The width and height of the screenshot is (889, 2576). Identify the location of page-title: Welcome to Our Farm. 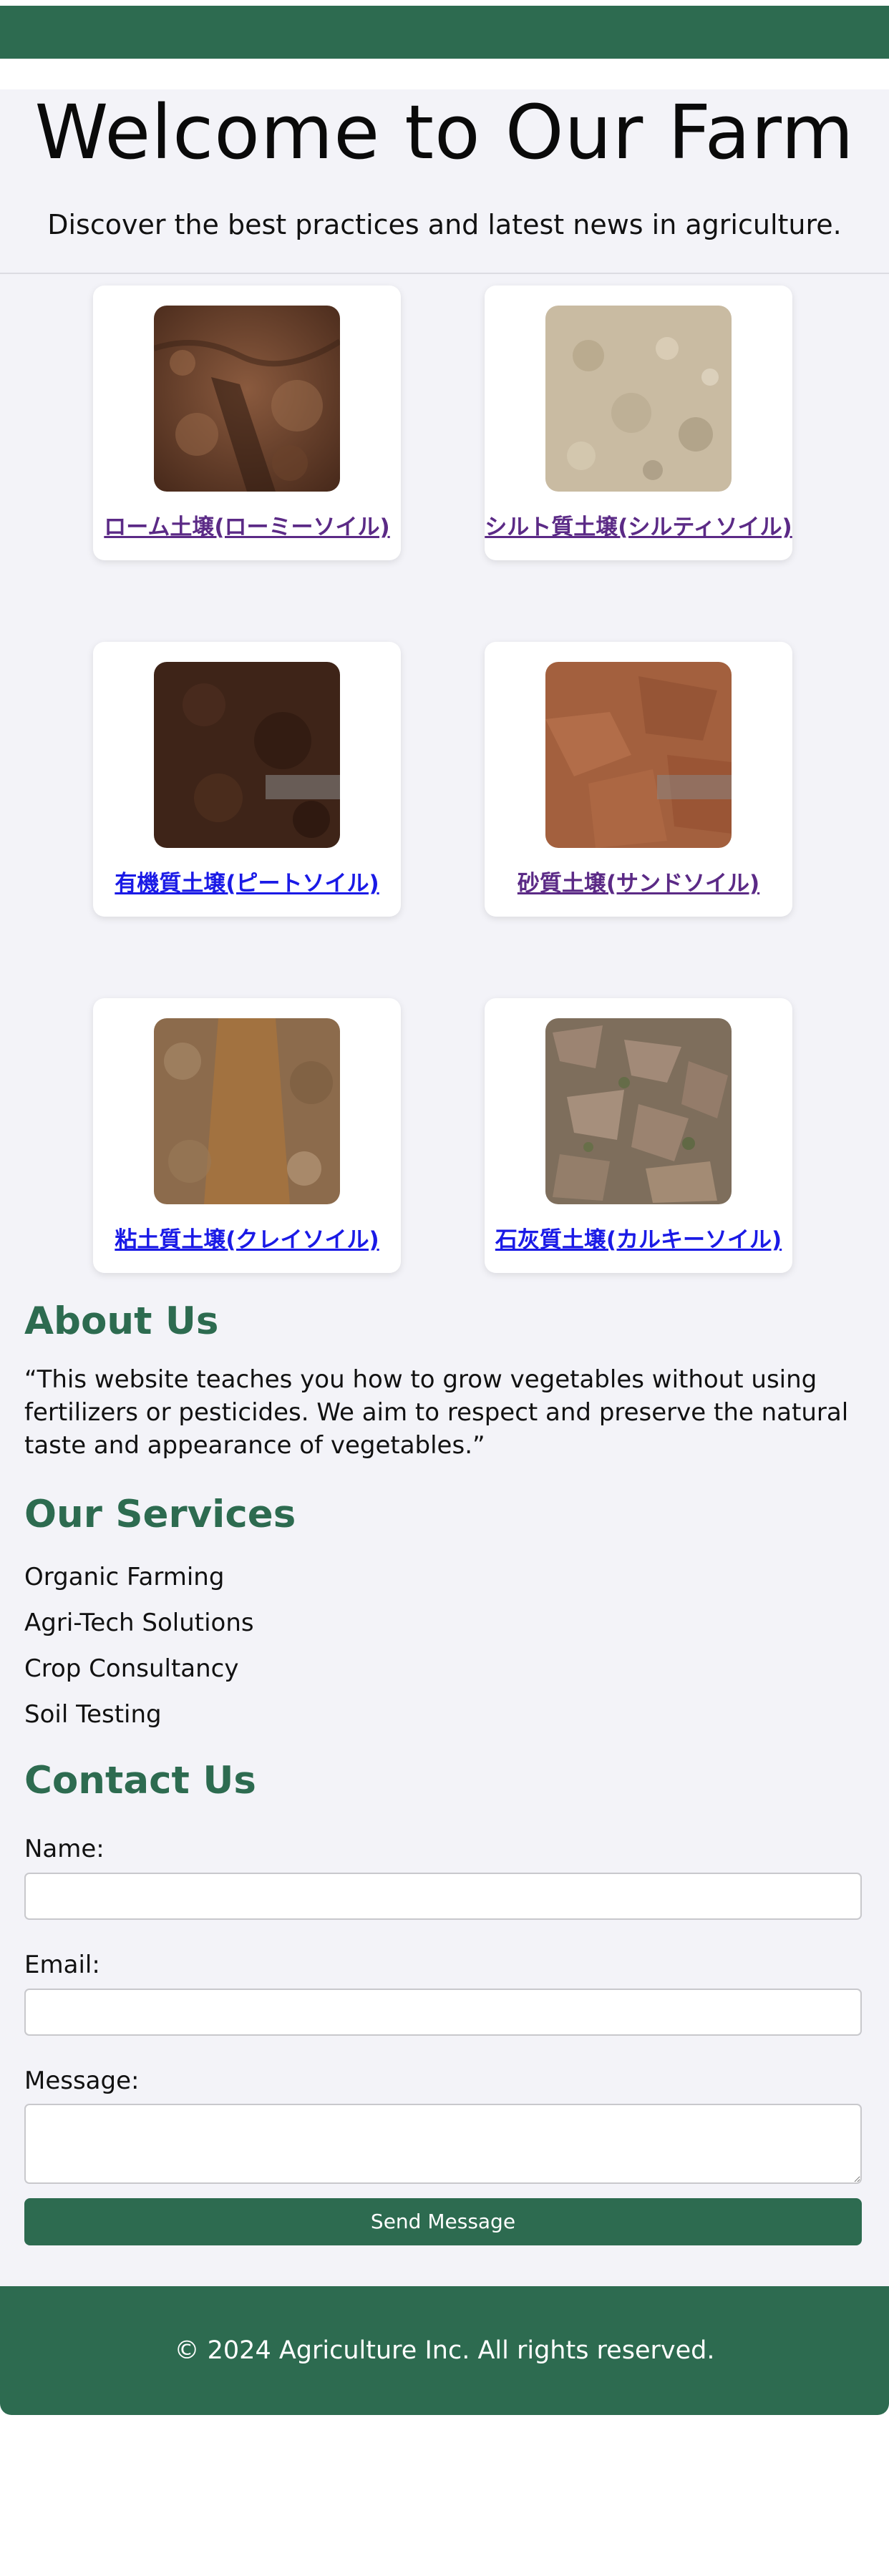
(444, 132).